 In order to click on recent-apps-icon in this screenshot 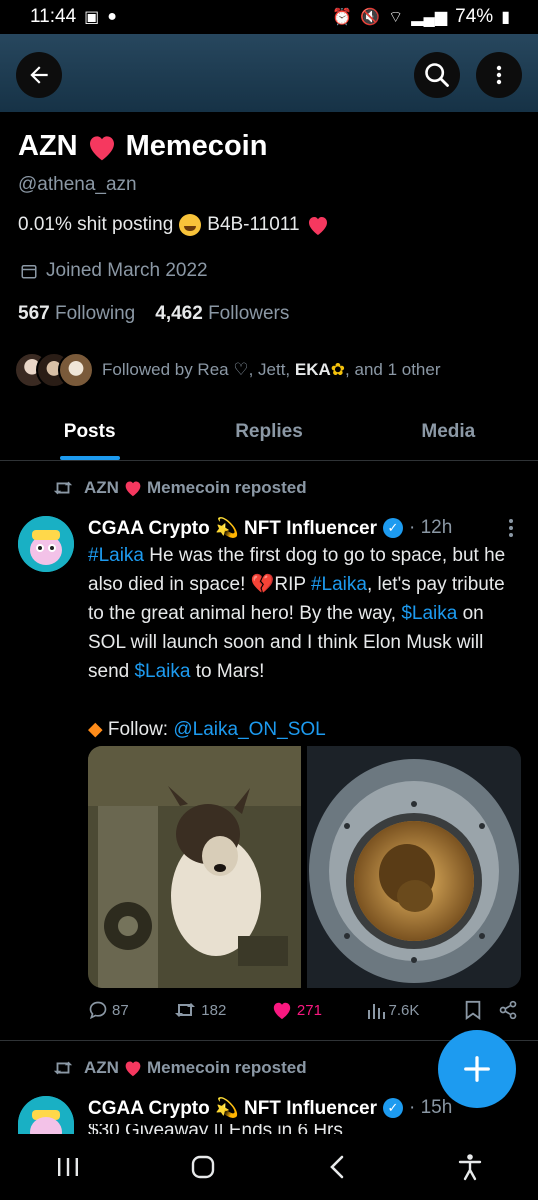, I will do `click(68, 1167)`.